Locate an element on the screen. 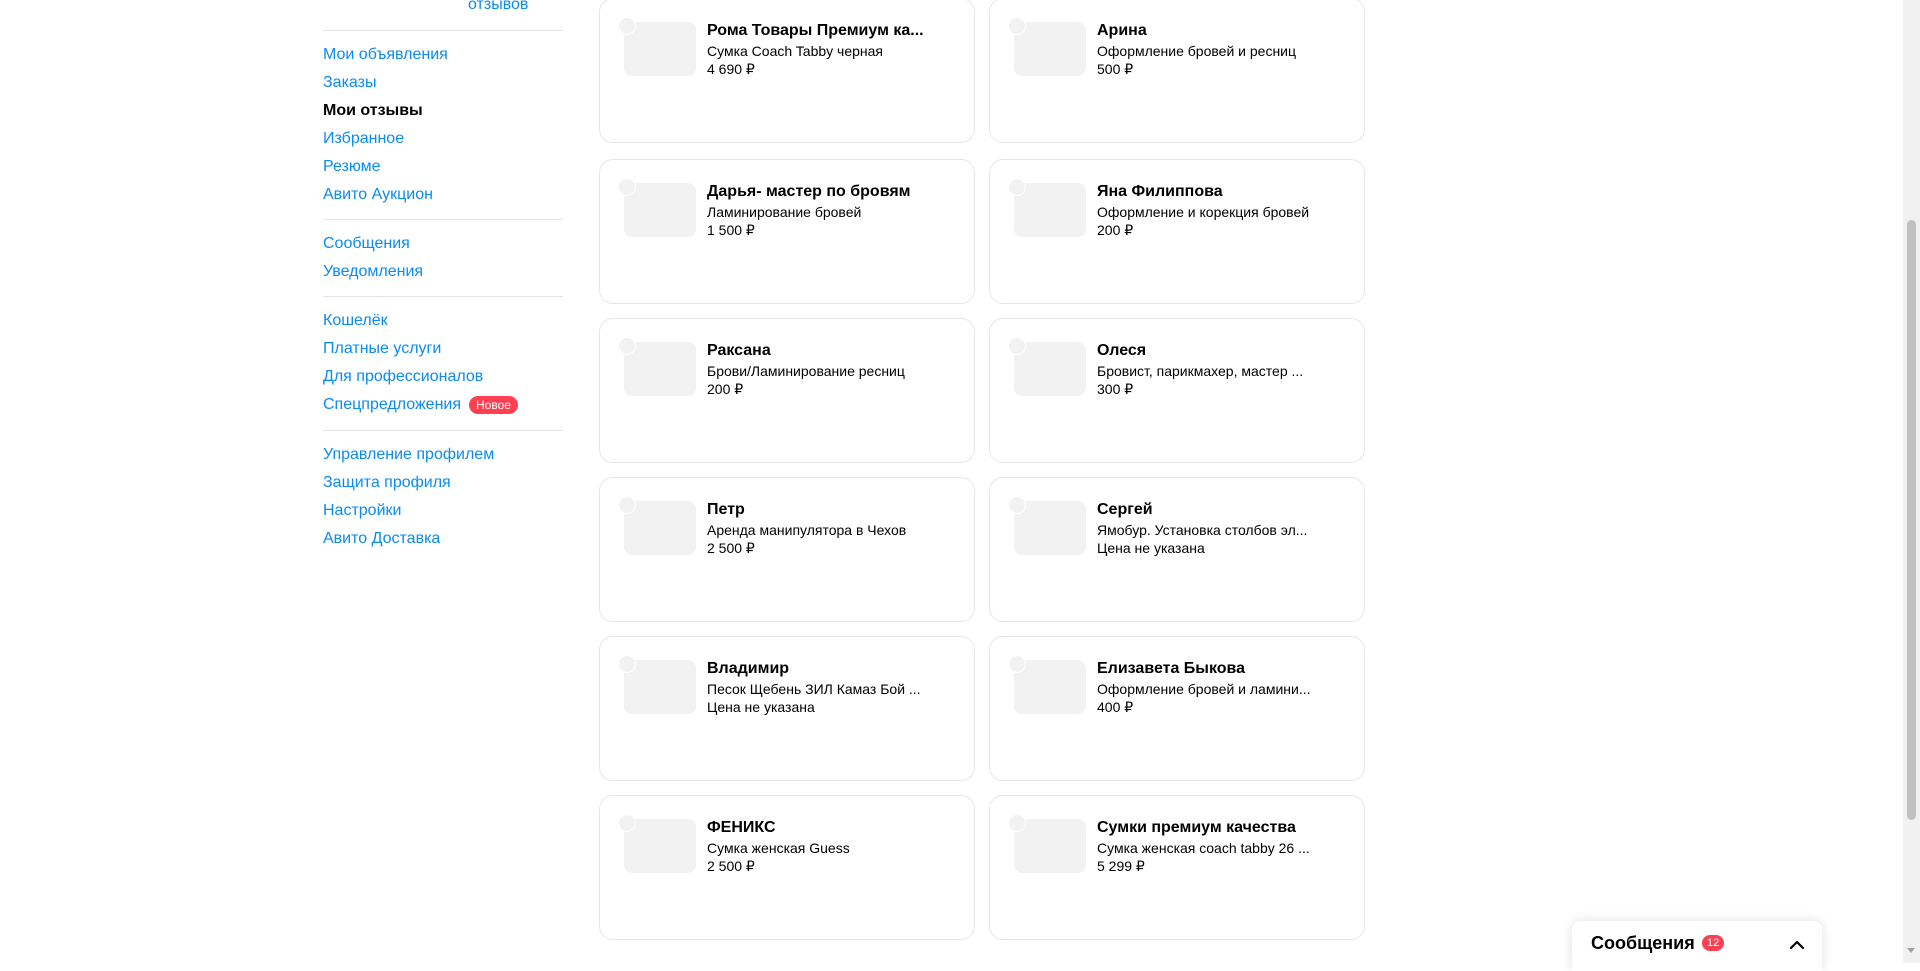 This screenshot has height=971, width=1920. scroll-down-arrow-icon is located at coordinates (1911, 950).